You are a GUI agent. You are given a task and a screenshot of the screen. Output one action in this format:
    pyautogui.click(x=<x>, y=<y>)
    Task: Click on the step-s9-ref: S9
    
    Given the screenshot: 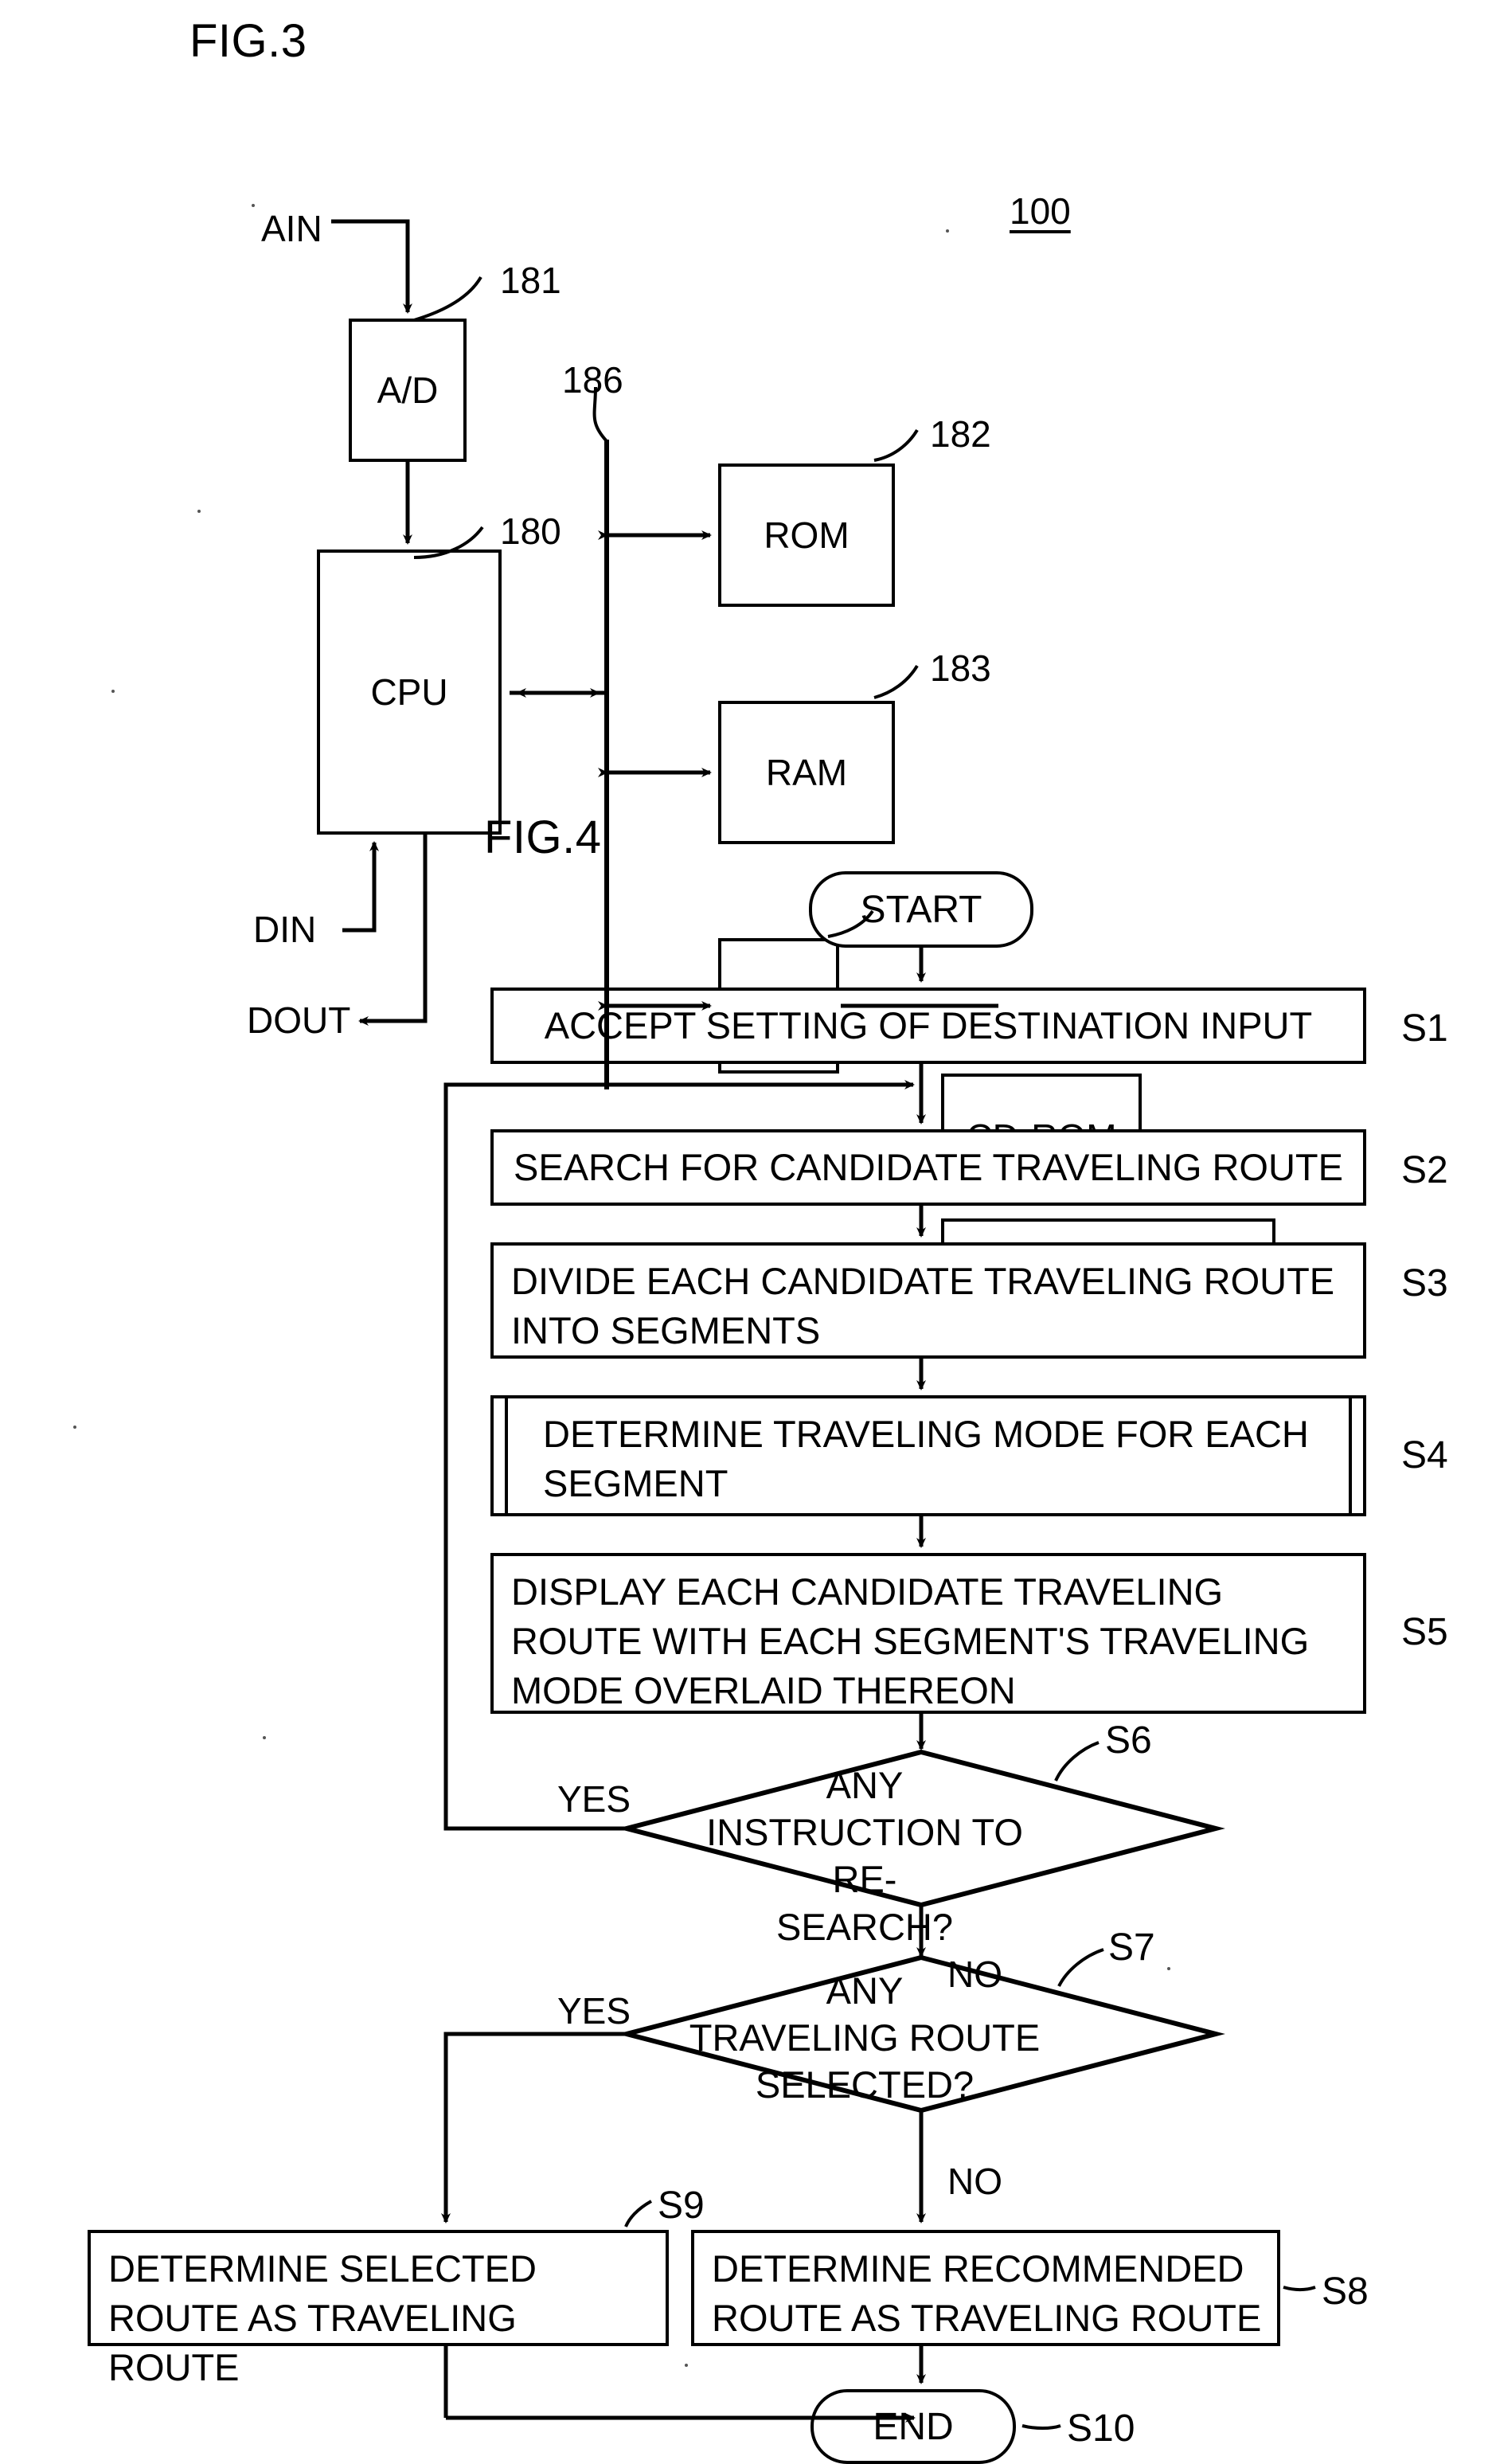 What is the action you would take?
    pyautogui.click(x=682, y=2205)
    